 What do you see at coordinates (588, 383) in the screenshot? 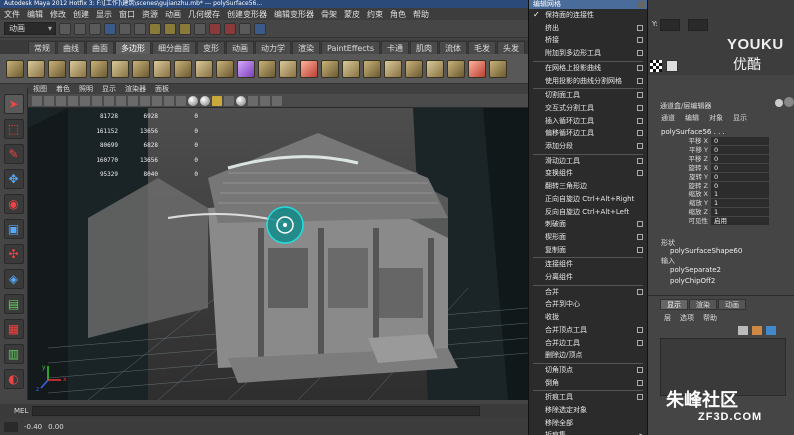
I see `edit-mesh-menu-item: 倒角` at bounding box center [588, 383].